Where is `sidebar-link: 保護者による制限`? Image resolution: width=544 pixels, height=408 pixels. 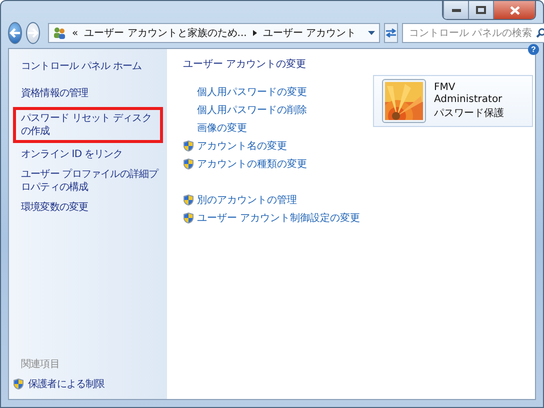
sidebar-link: 保護者による制限 is located at coordinates (90, 384).